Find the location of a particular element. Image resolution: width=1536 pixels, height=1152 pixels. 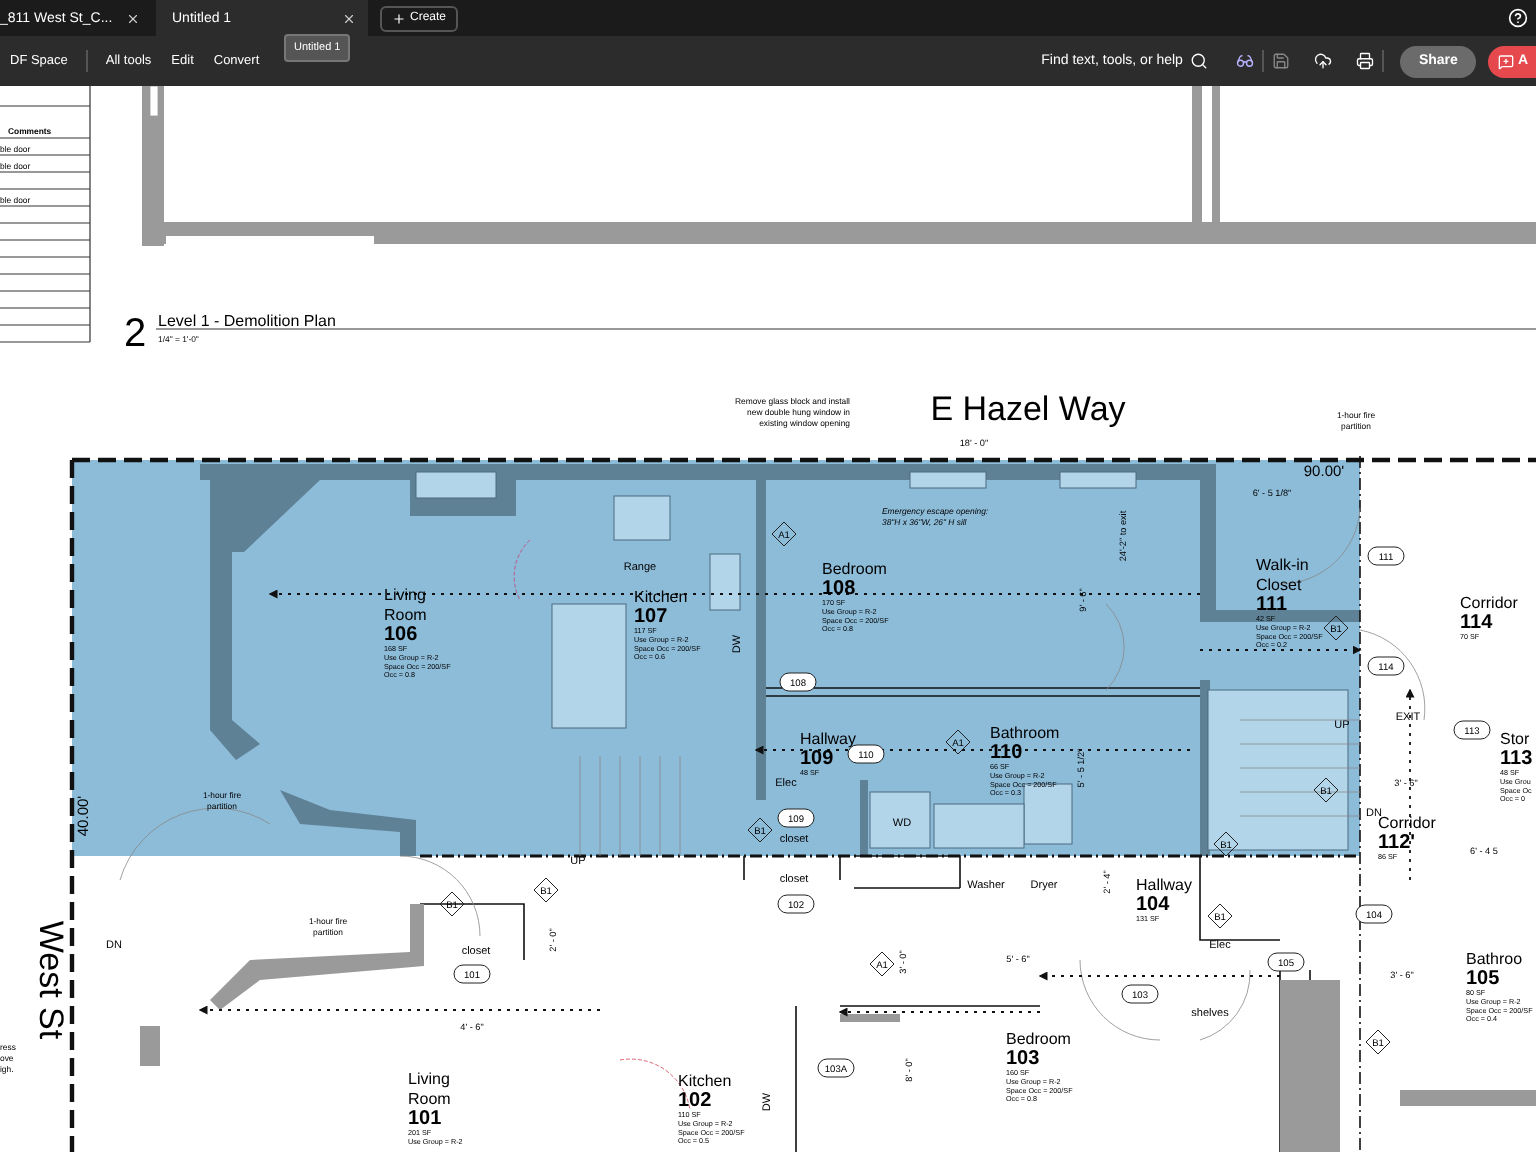

room-name: Stor is located at coordinates (1515, 739).